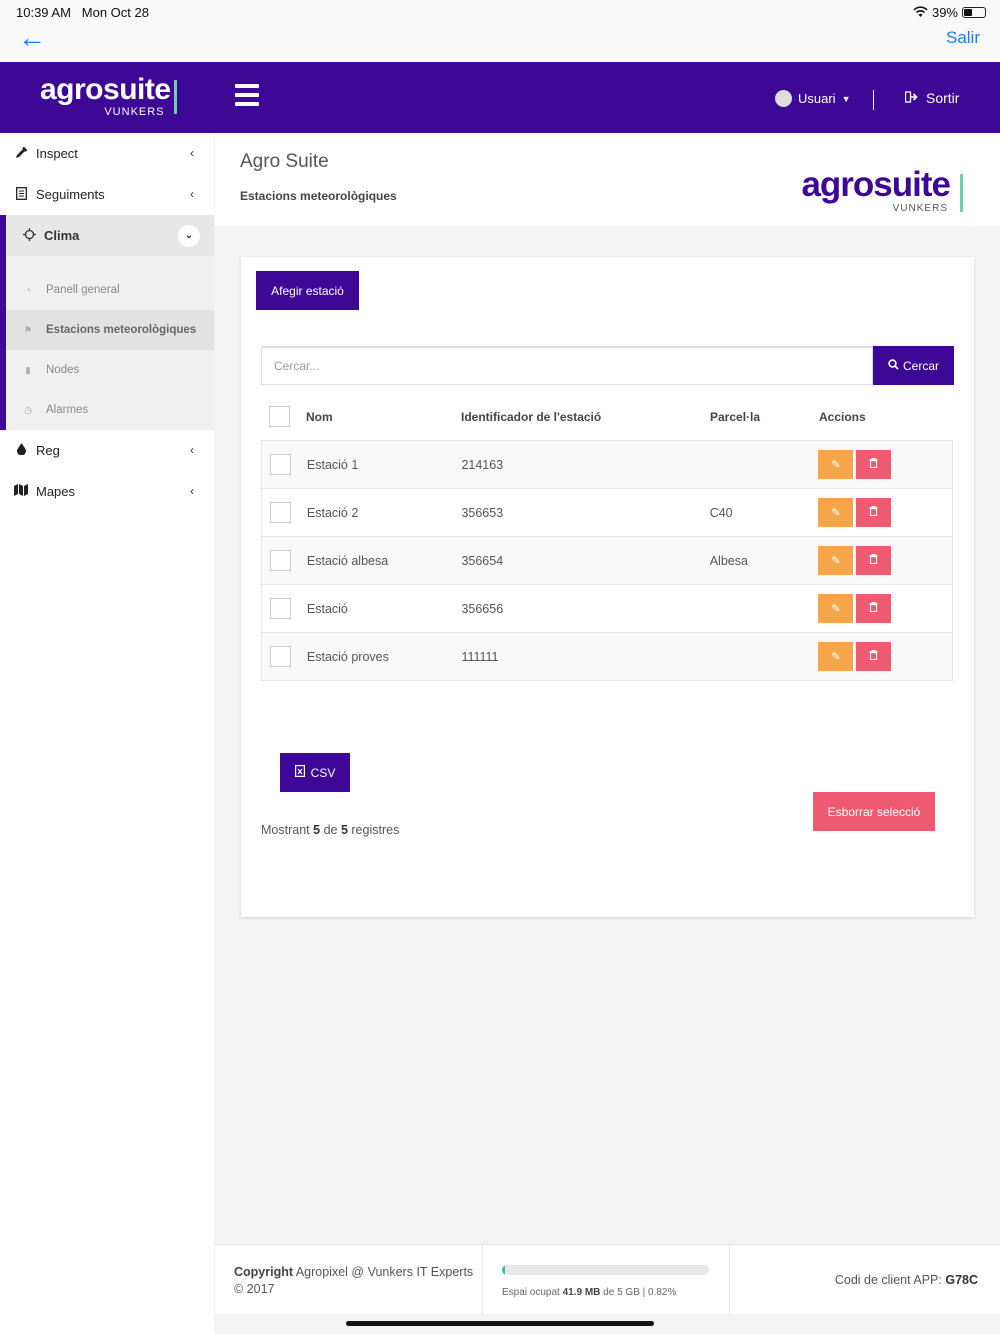 The image size is (1000, 1334). I want to click on column-header-parcel: Parcel·la, so click(764, 417).